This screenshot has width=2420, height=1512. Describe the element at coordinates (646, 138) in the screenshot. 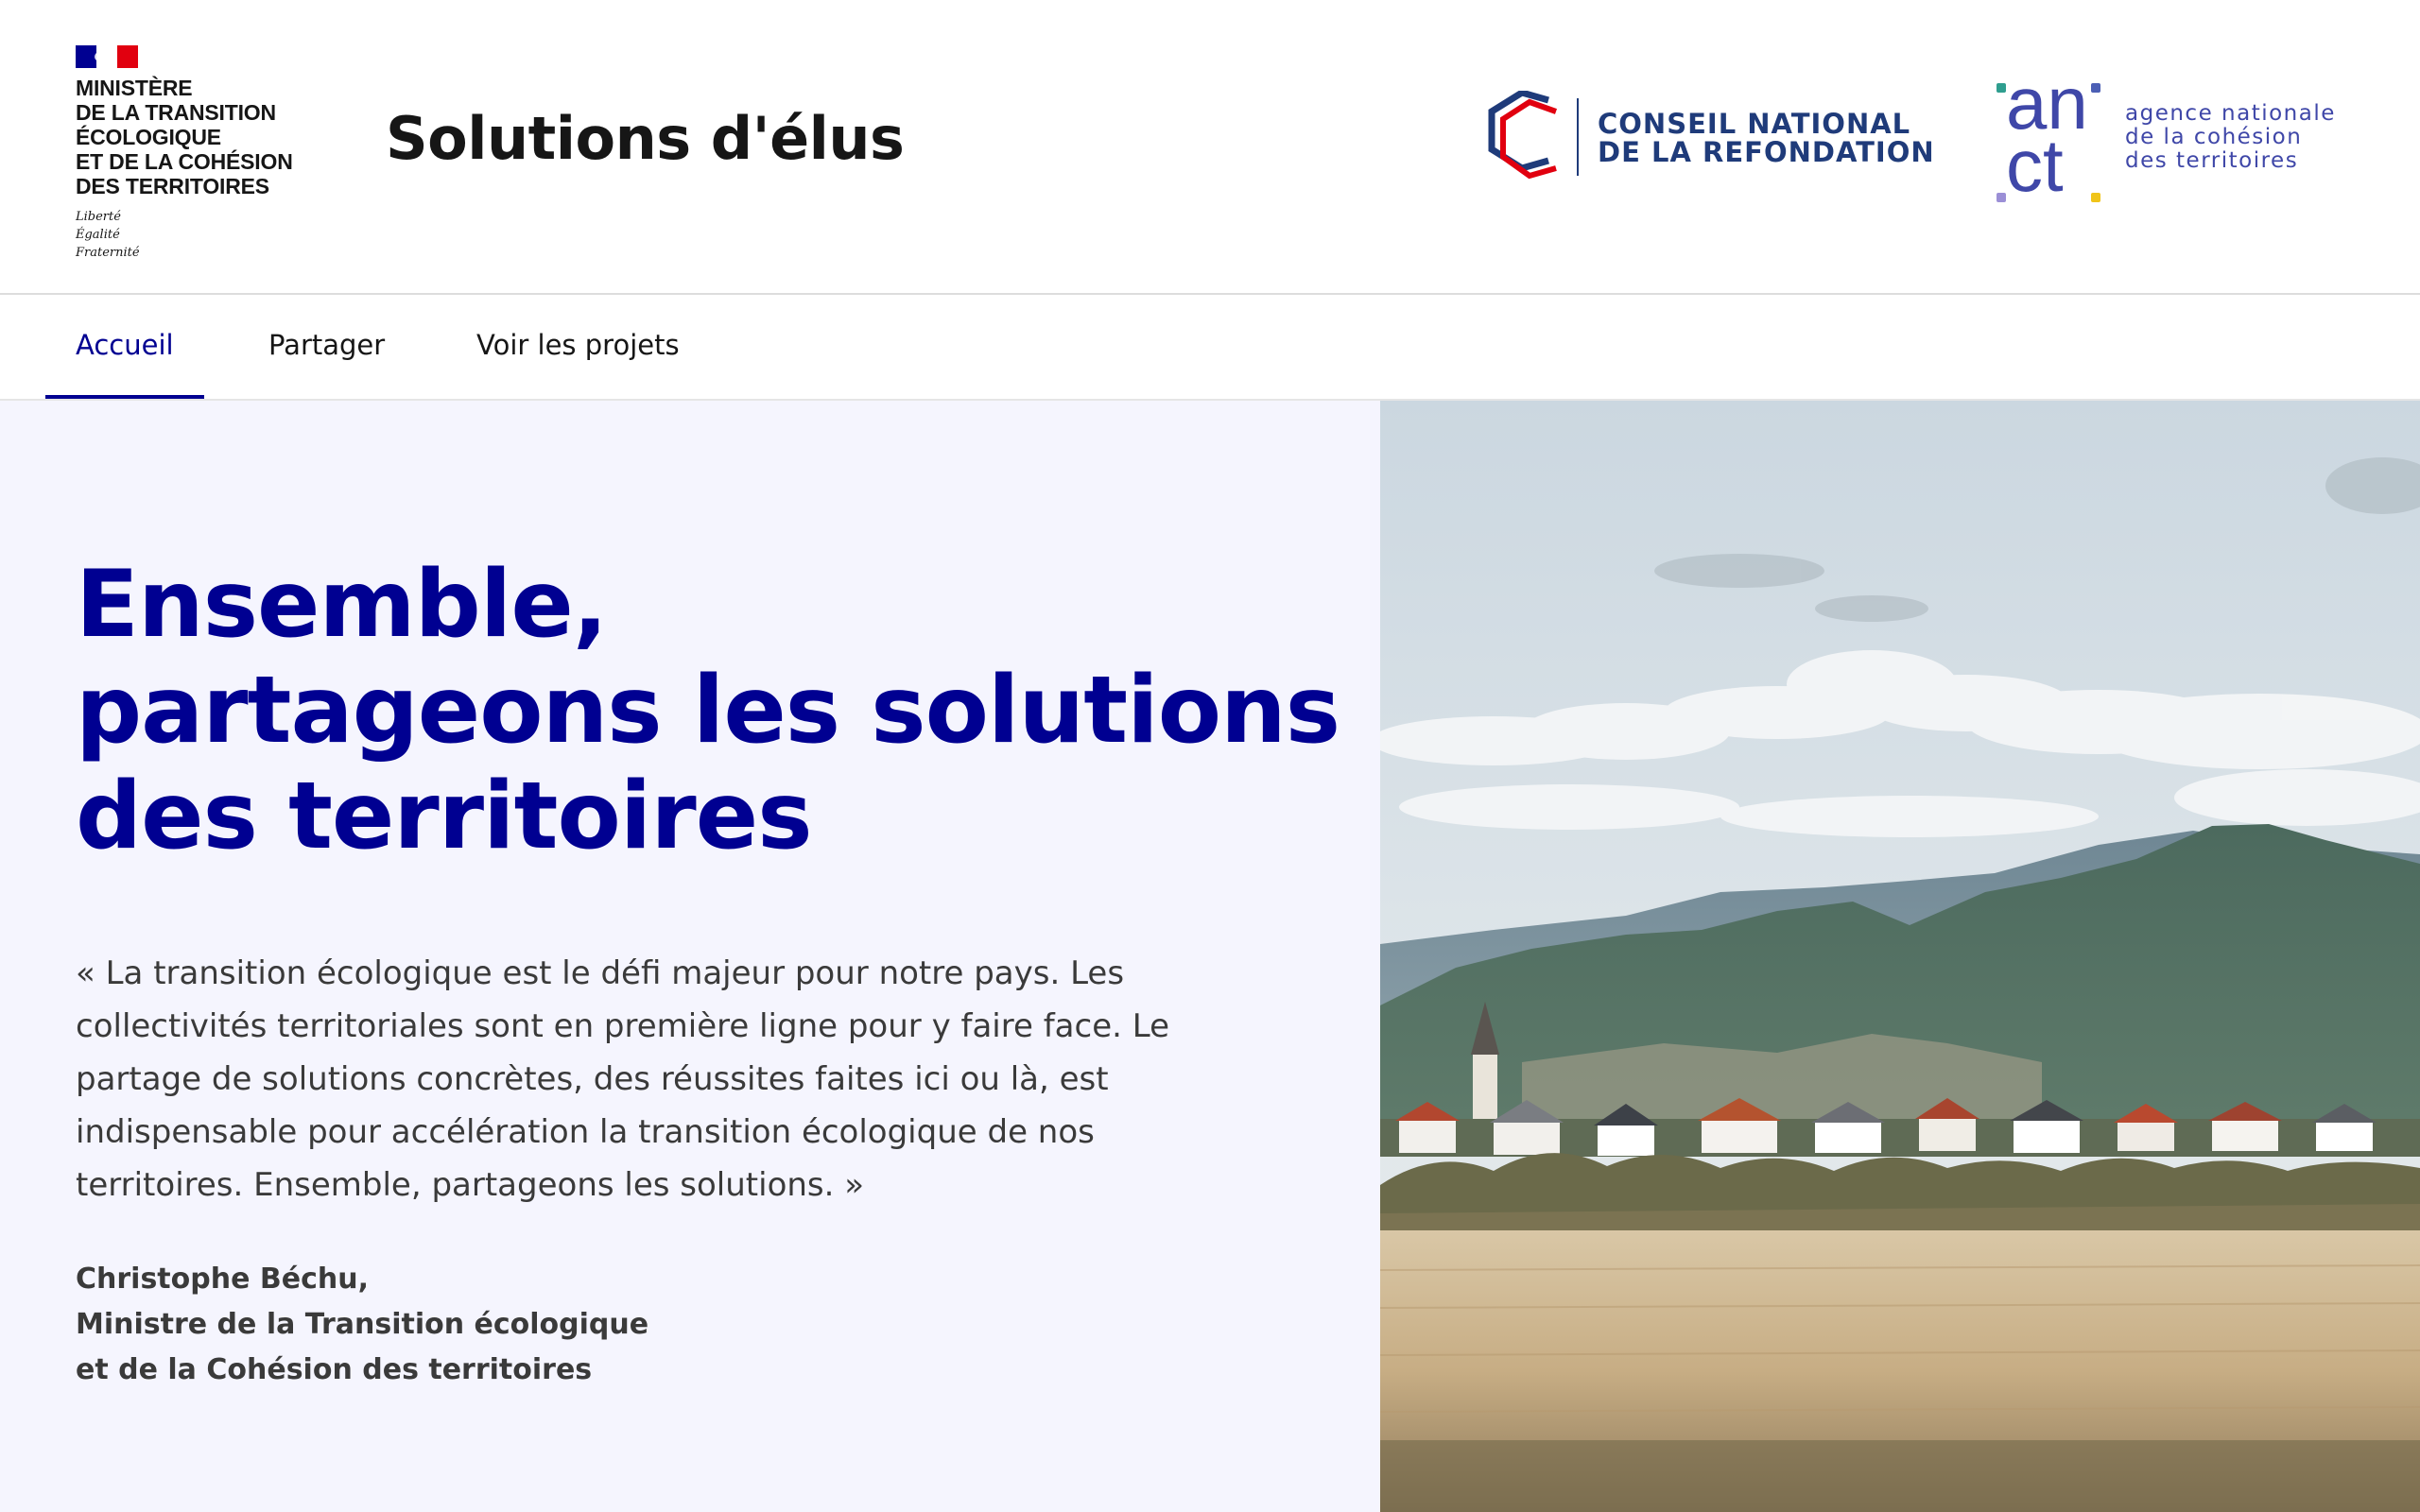

I see `site-title: Solutions d'élus` at that location.